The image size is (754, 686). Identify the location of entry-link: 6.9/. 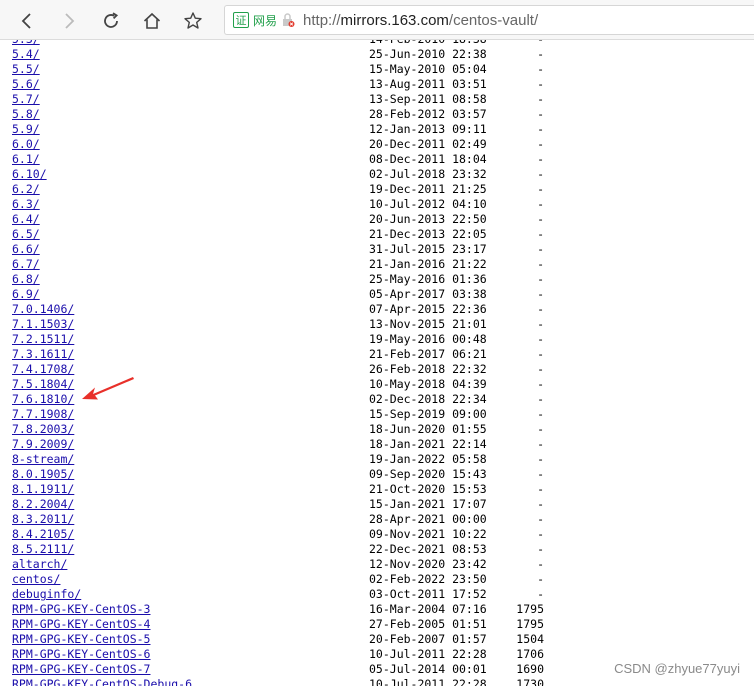
(26, 294).